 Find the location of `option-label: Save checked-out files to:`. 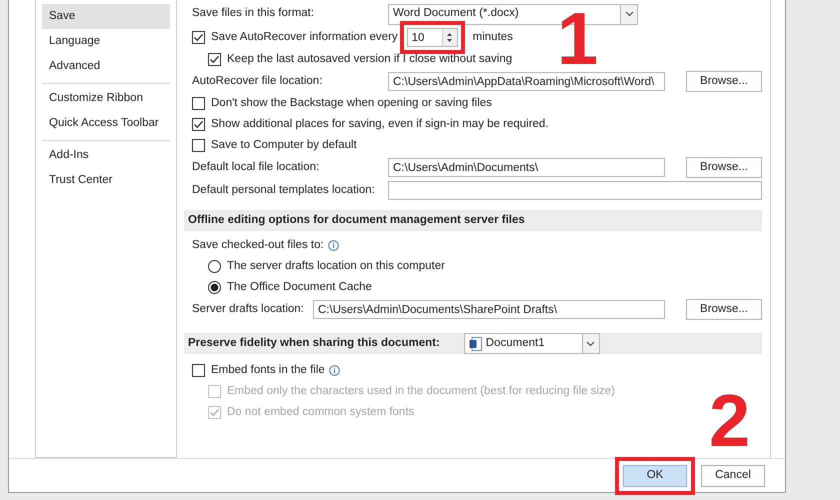

option-label: Save checked-out files to: is located at coordinates (258, 245).